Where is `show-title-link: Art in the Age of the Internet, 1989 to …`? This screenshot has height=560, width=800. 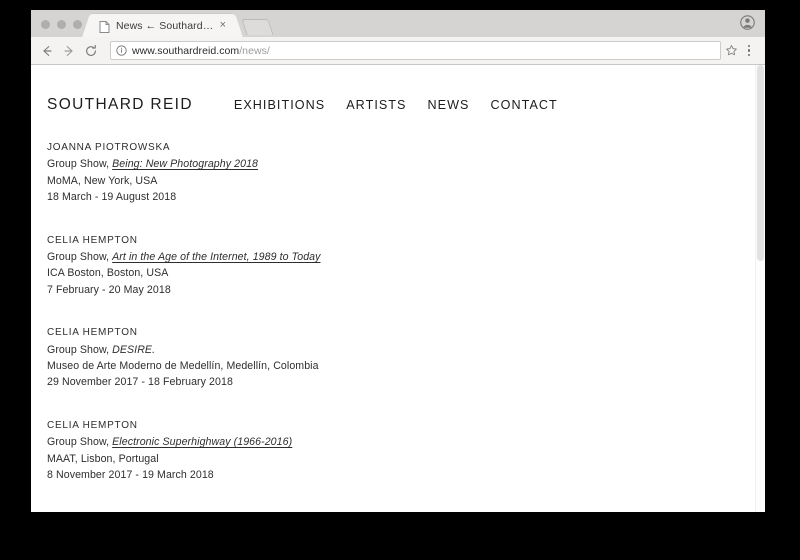
show-title-link: Art in the Age of the Internet, 1989 to … is located at coordinates (216, 257).